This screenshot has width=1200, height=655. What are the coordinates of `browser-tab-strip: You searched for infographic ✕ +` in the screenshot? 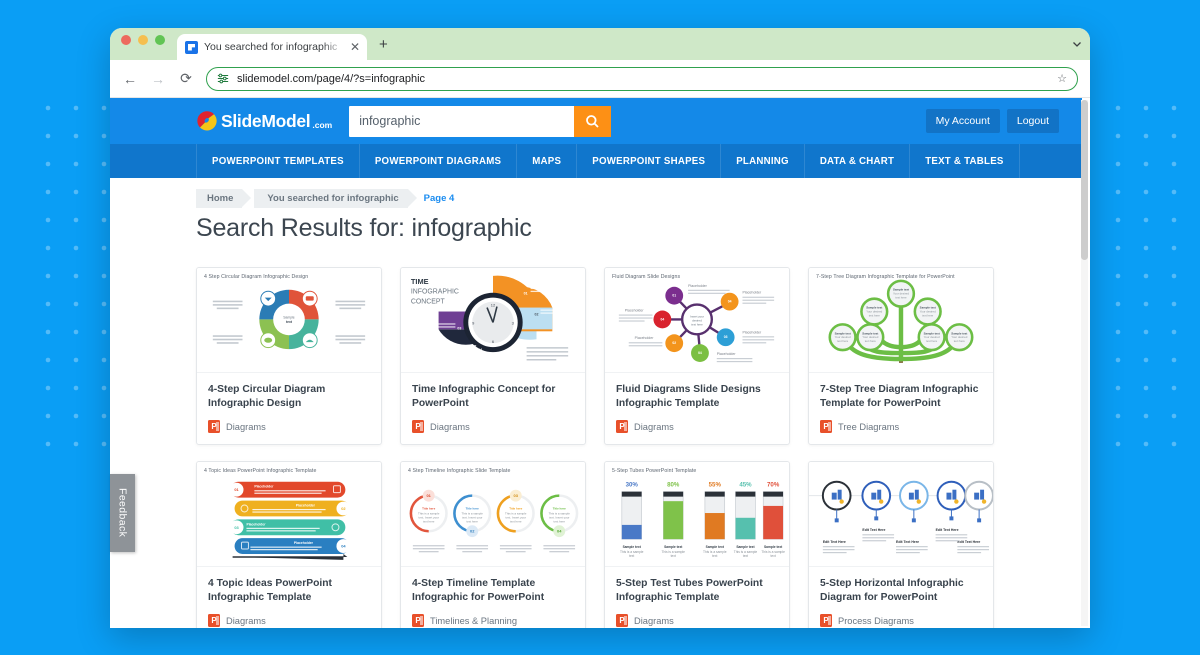 It's located at (600, 44).